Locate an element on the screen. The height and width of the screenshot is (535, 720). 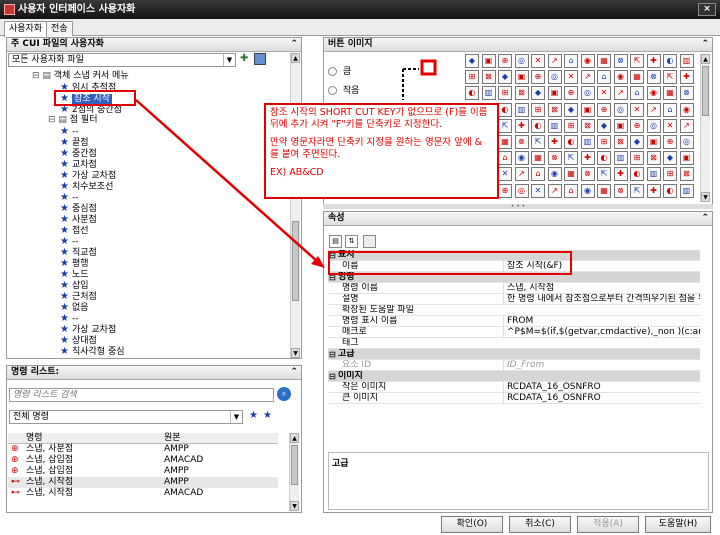
splitter-handle: • • • is located at coordinates (518, 207).